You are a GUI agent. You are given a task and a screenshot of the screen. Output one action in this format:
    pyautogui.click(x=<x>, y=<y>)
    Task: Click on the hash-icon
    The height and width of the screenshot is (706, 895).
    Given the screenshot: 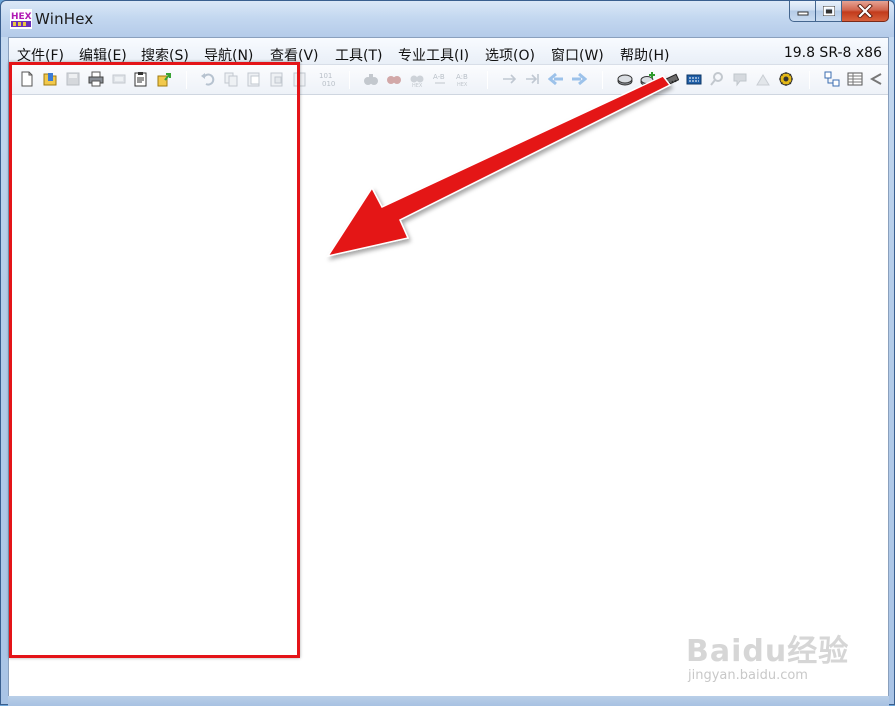 What is the action you would take?
    pyautogui.click(x=717, y=79)
    